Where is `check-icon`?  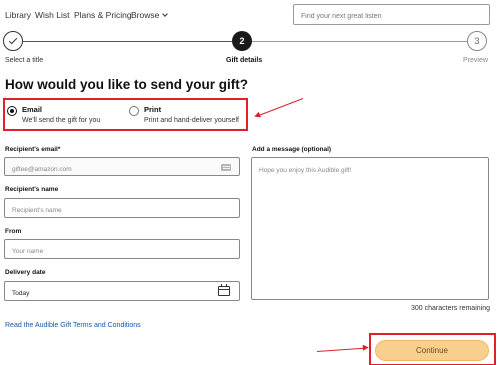 check-icon is located at coordinates (13, 40).